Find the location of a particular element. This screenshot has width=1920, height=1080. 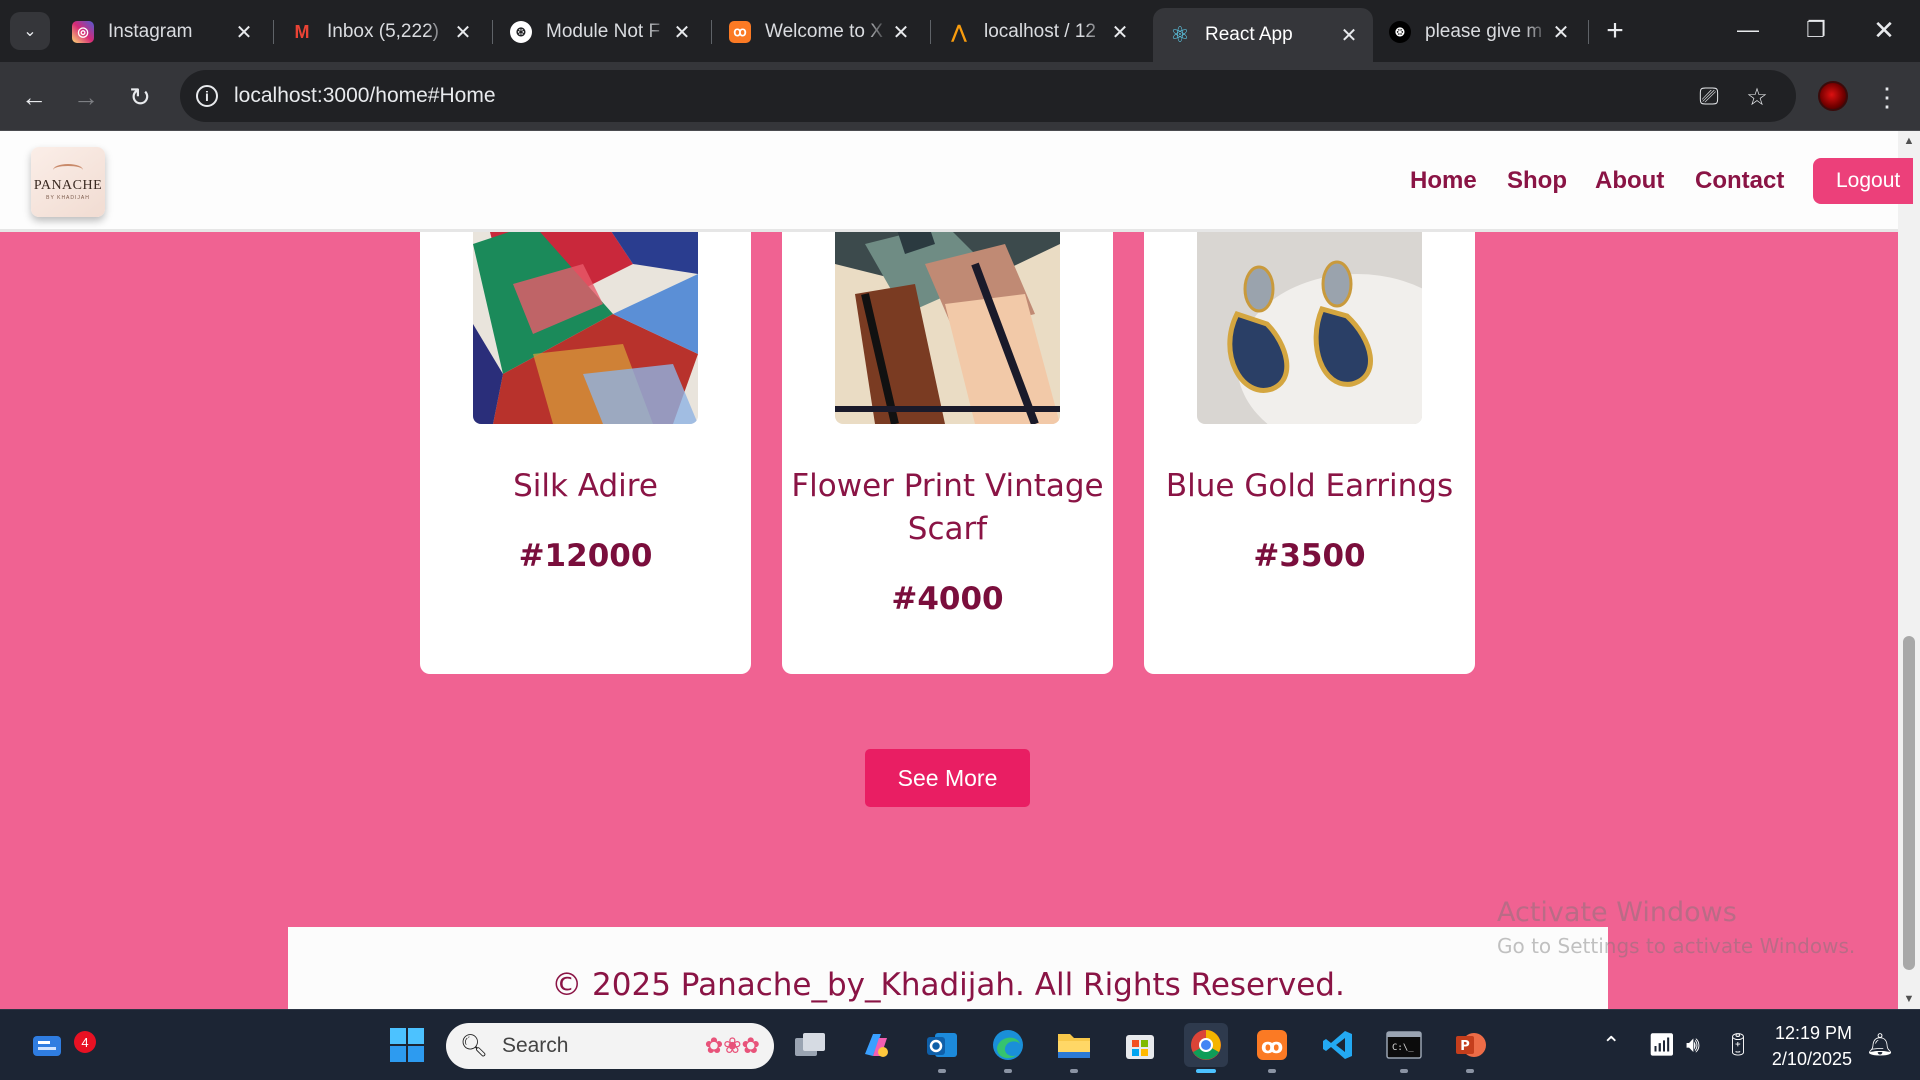

product-image-vintage-scarf is located at coordinates (947, 314).